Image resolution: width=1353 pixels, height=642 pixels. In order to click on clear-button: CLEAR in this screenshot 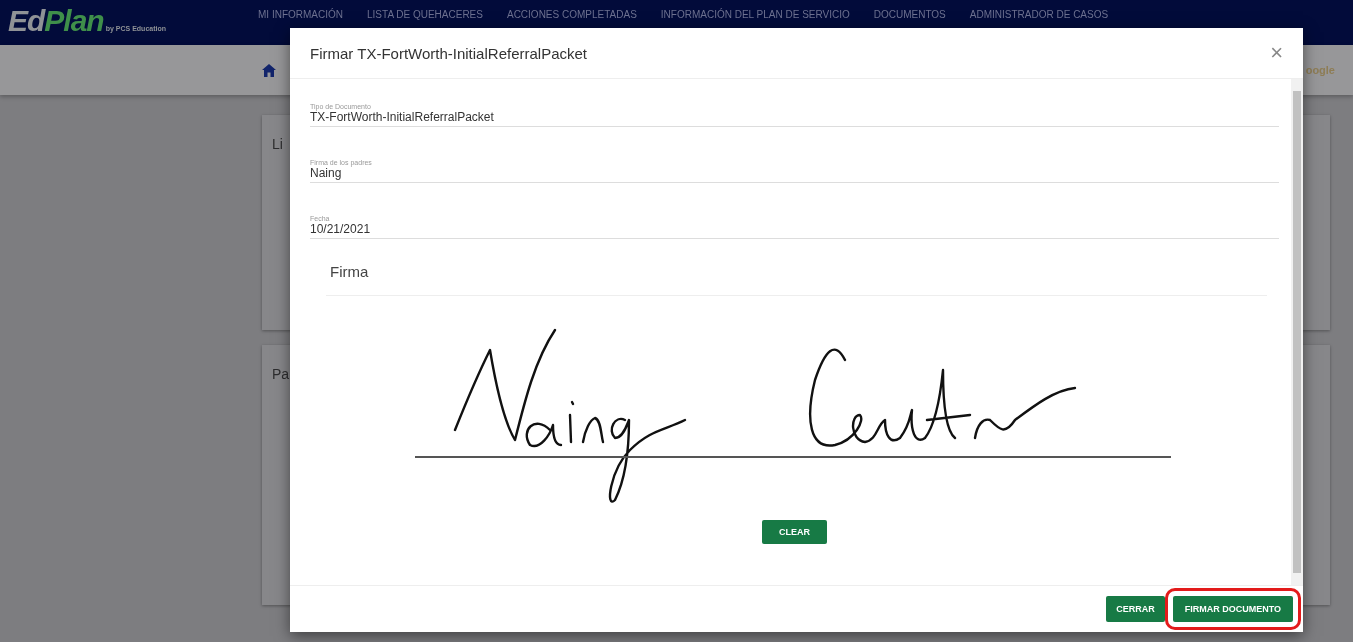, I will do `click(794, 532)`.